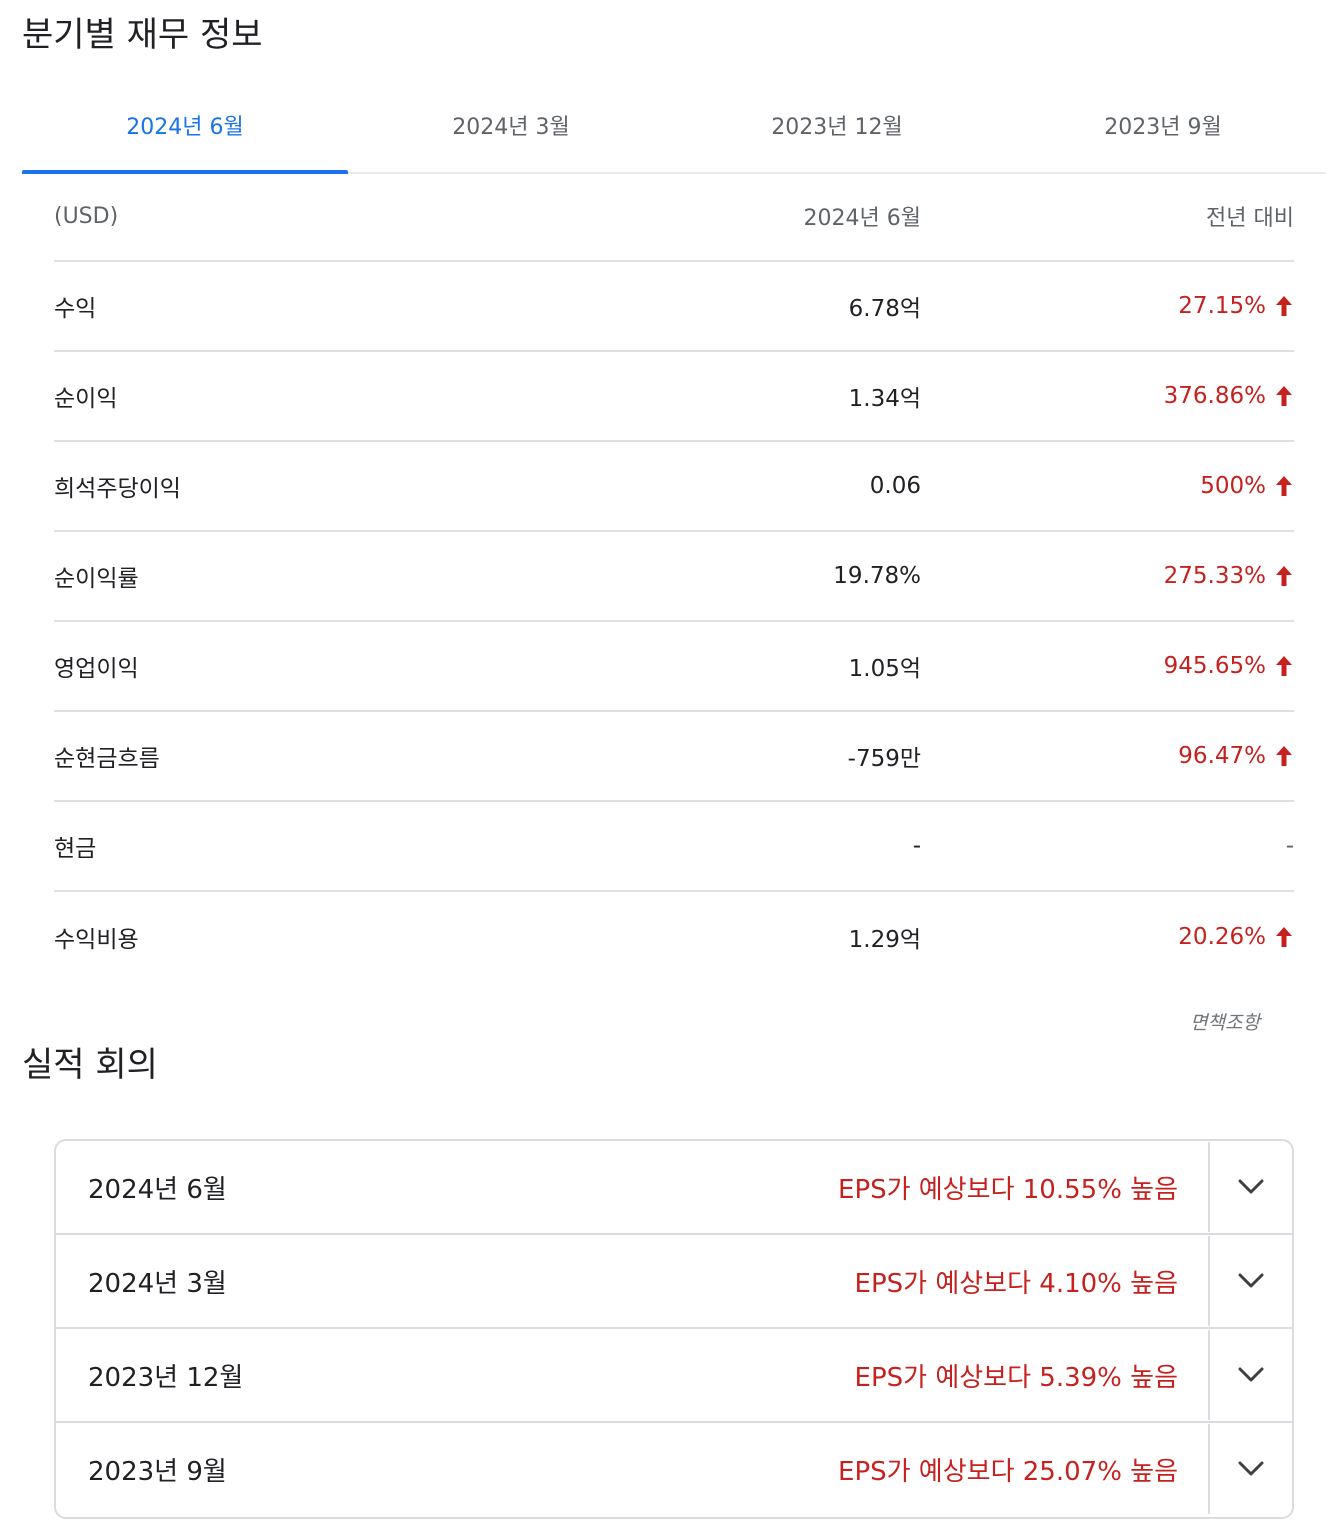 The image size is (1330, 1540). I want to click on table-row: 희석주당이익 0.06 500%, so click(674, 487).